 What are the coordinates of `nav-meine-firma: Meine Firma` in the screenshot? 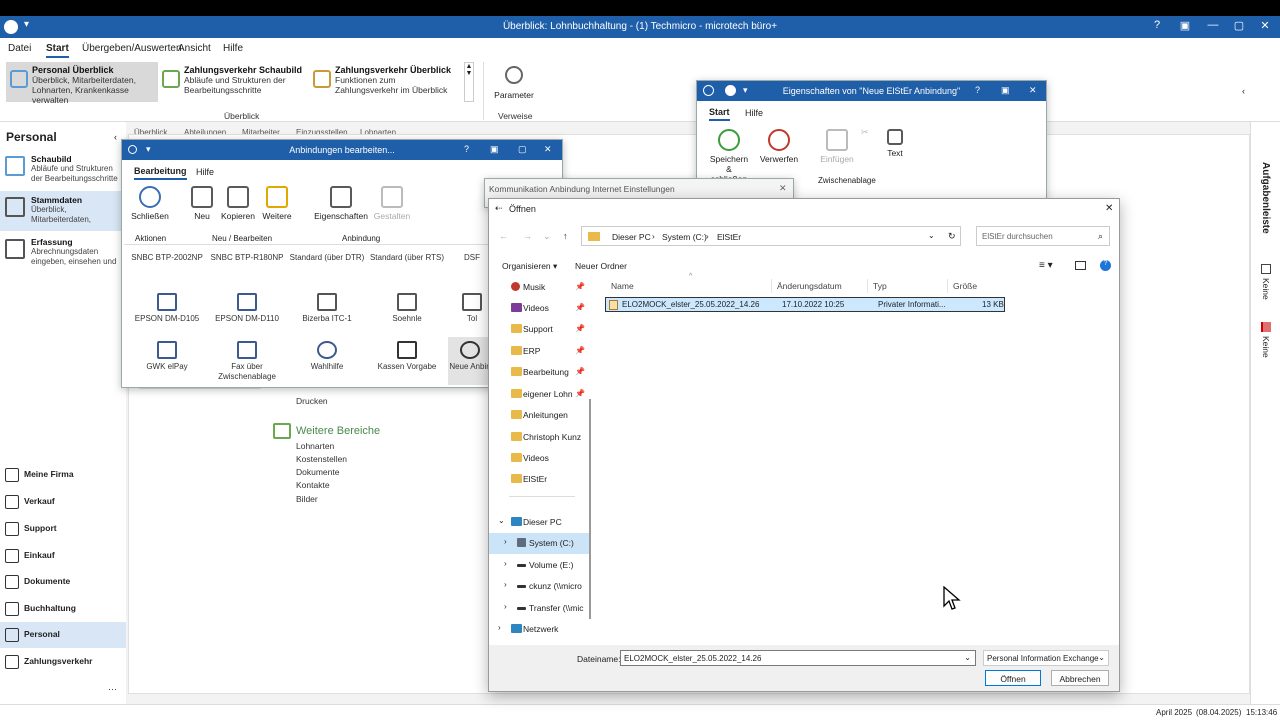 It's located at (63, 475).